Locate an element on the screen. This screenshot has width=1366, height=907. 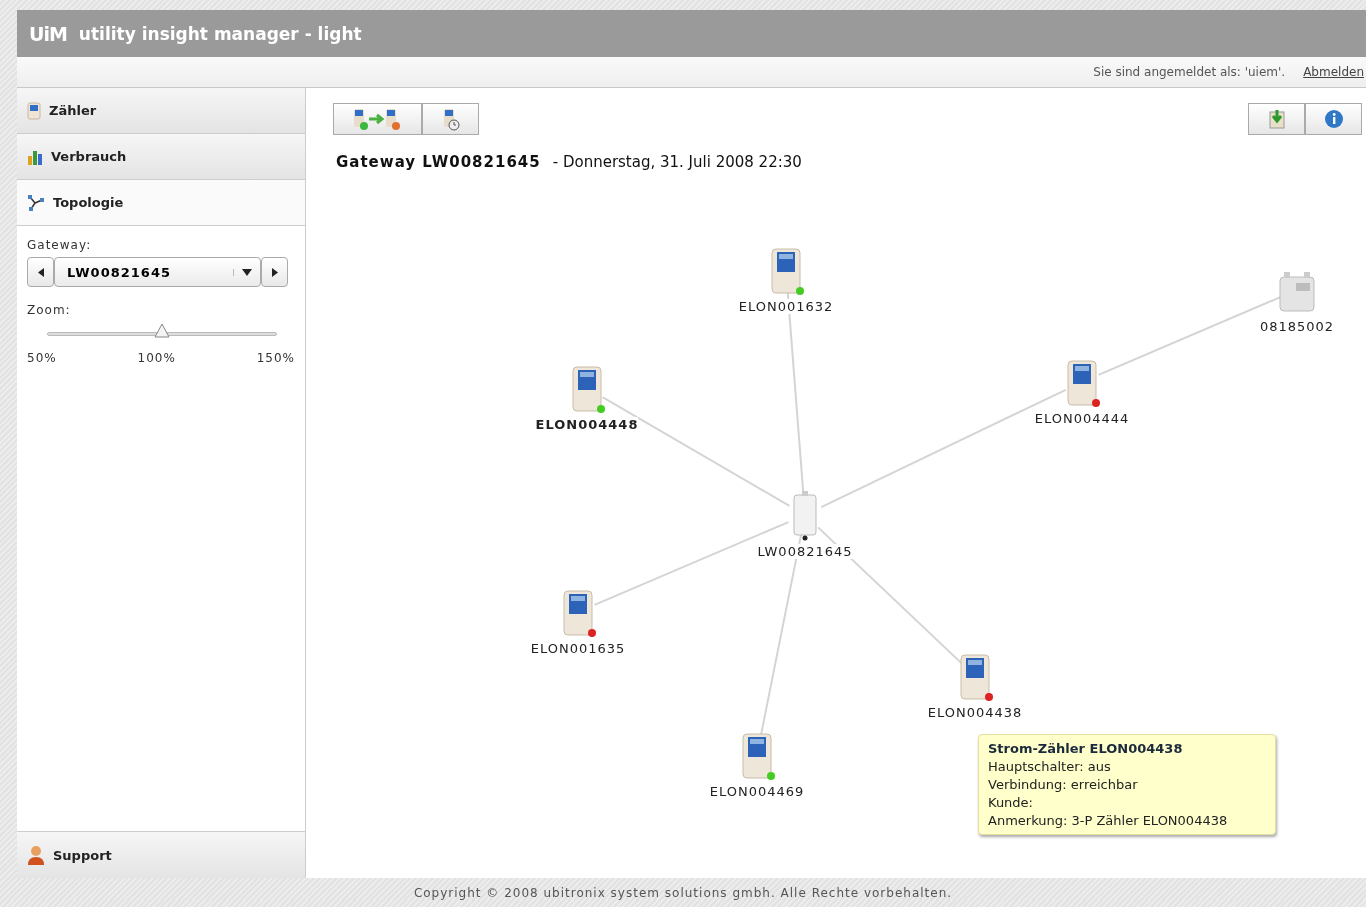
next-button is located at coordinates (274, 272).